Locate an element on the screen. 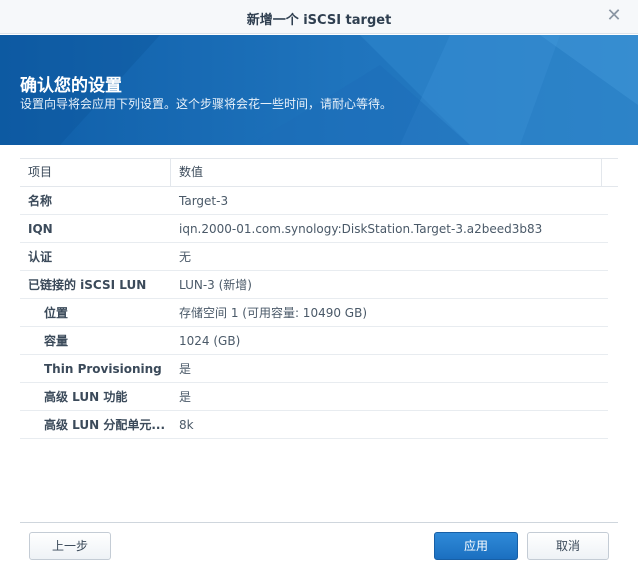 This screenshot has width=638, height=567. banner-heading: 确认您的设置 is located at coordinates (71, 86).